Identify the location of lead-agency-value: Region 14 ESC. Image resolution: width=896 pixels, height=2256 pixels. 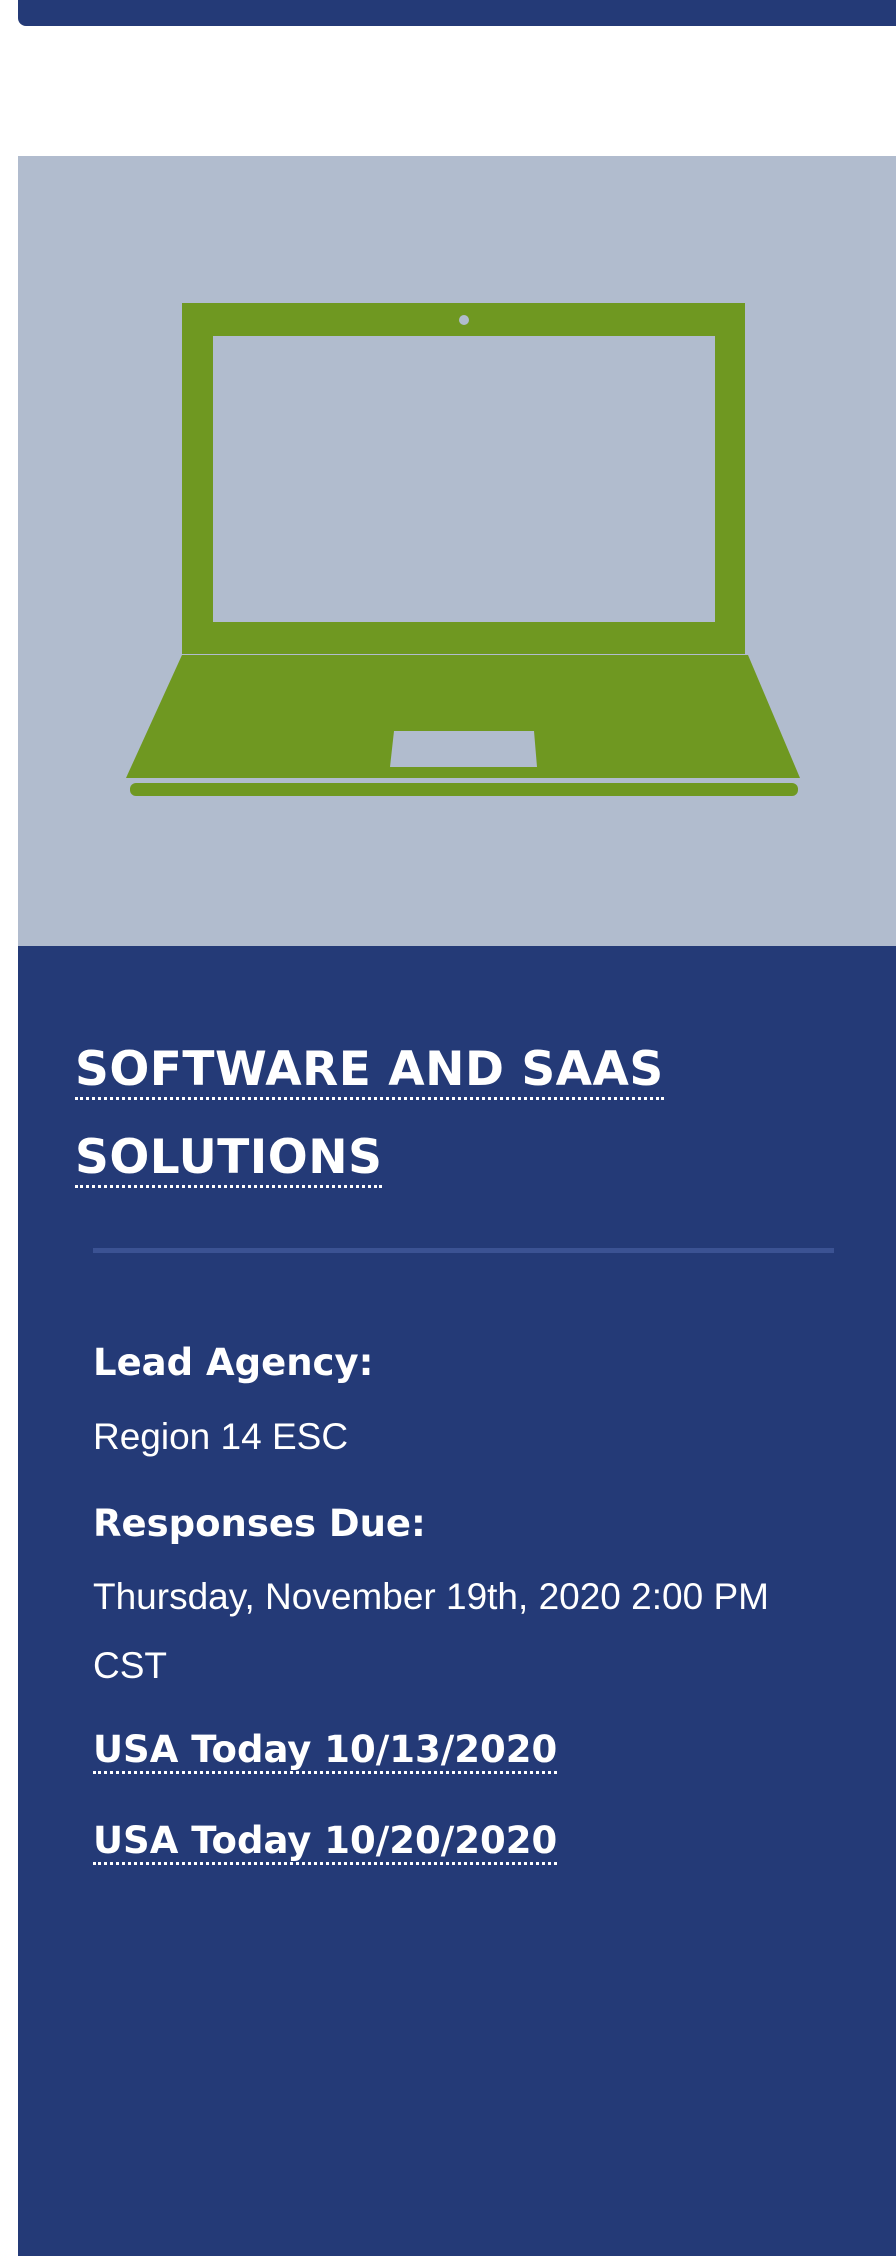
(221, 1436).